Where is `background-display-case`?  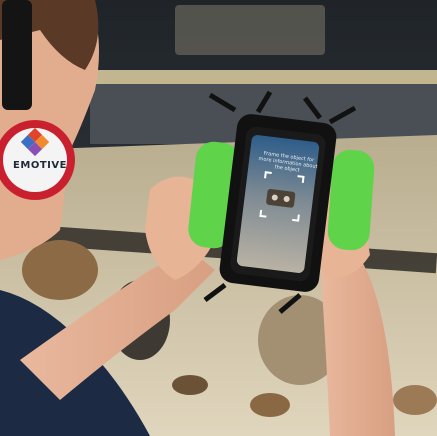 background-display-case is located at coordinates (250, 30).